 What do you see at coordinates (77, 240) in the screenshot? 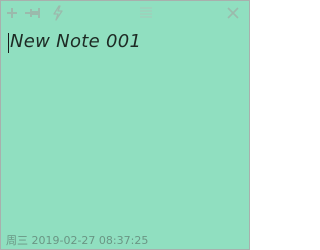
I see `note-timestamp: 周三 2019-02-27 08:37:25` at bounding box center [77, 240].